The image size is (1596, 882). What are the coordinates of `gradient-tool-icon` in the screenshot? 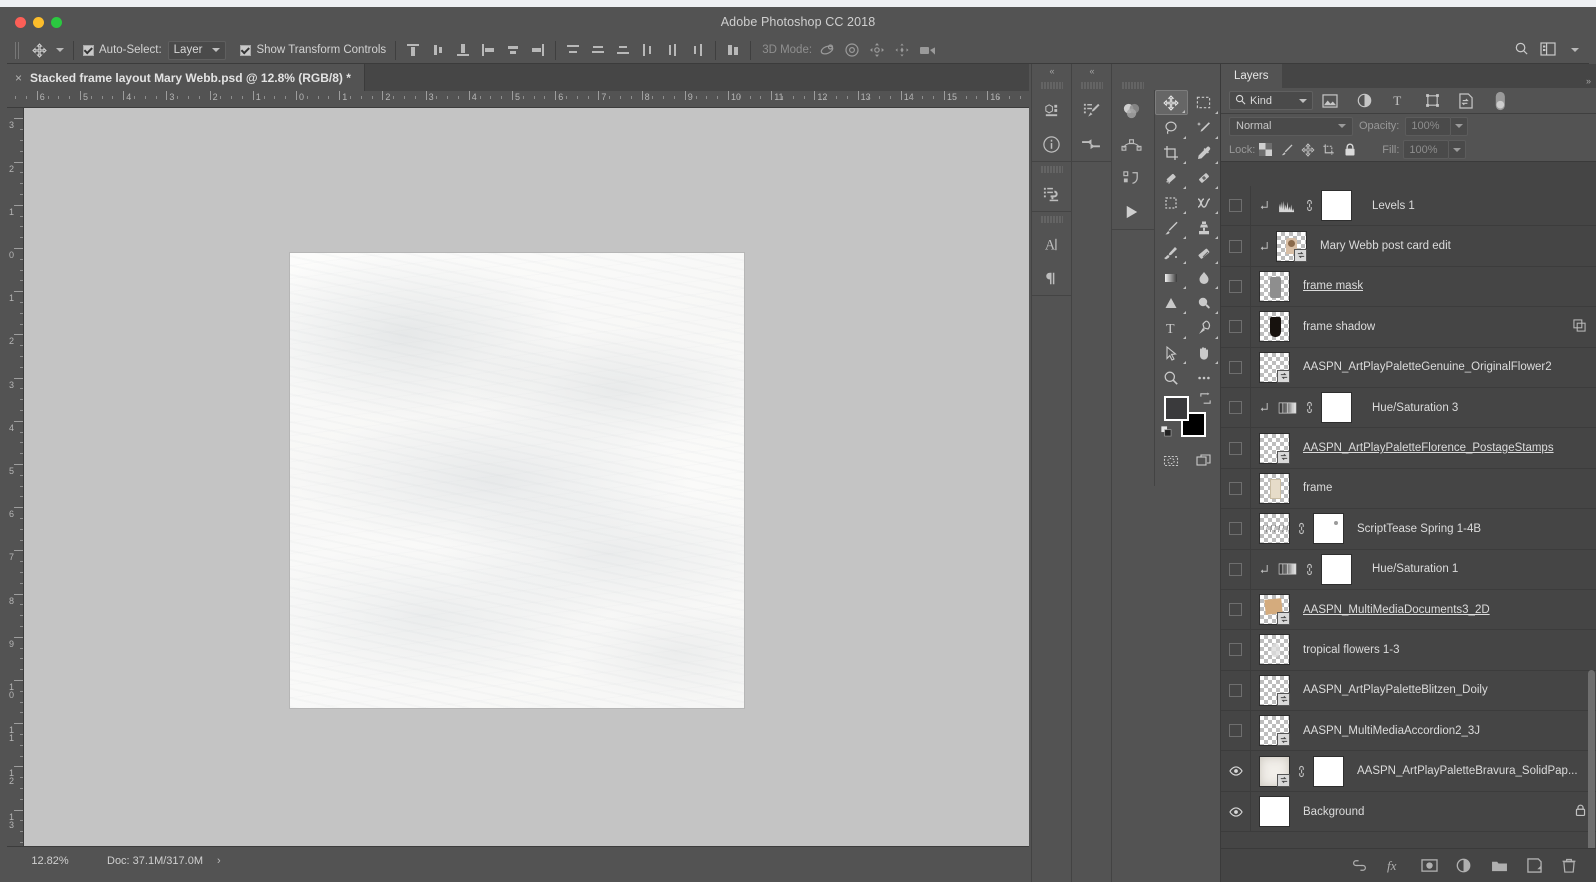 It's located at (1171, 277).